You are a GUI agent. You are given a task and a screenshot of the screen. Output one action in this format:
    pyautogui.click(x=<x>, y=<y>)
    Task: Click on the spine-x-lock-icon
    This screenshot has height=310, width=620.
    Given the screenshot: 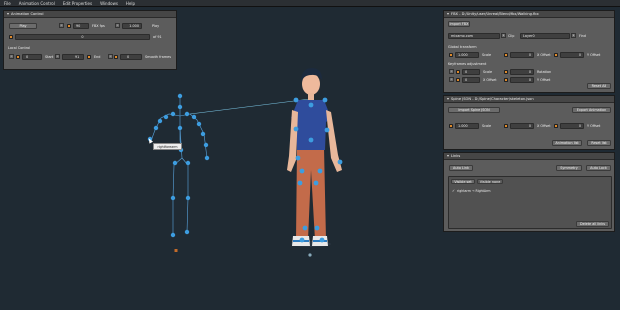 What is the action you would take?
    pyautogui.click(x=506, y=125)
    